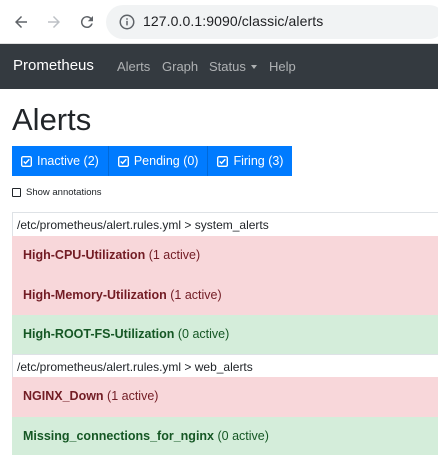 The width and height of the screenshot is (438, 455). Describe the element at coordinates (64, 192) in the screenshot. I see `show-annotations-label: Show annotations` at that location.